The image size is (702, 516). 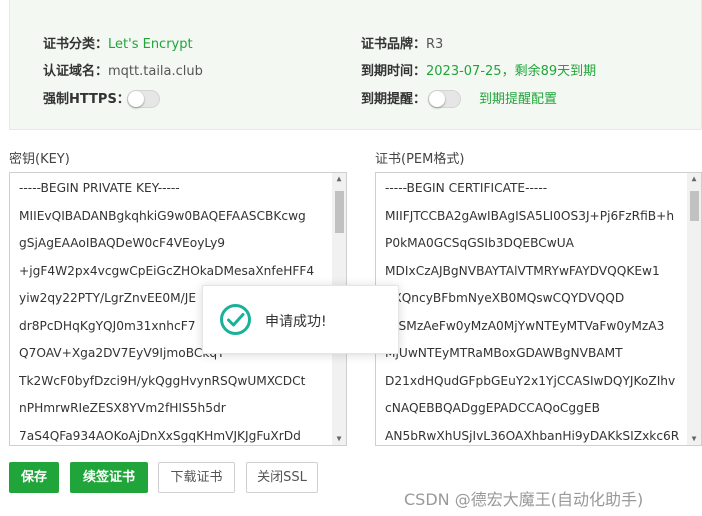 I want to click on domain-row: 认证域名：mqtt.taila.club, so click(x=123, y=72).